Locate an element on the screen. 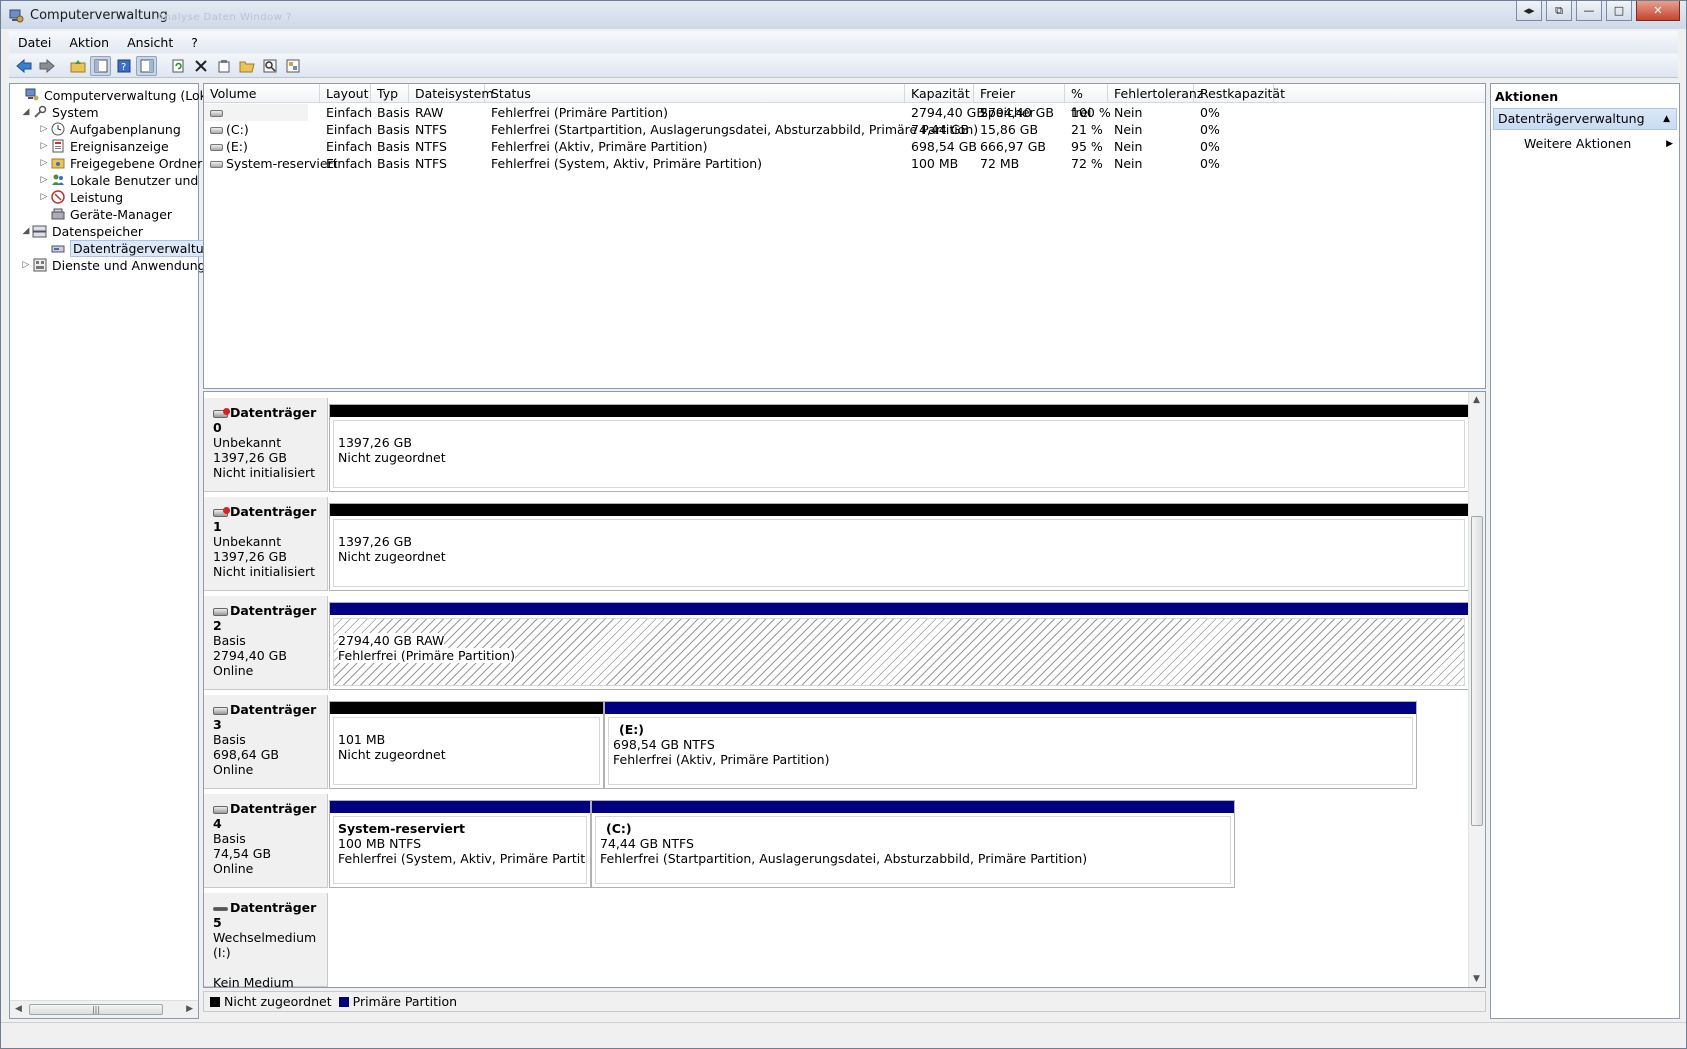  tree-item-performance: ▷ Leistung is located at coordinates (81, 197).